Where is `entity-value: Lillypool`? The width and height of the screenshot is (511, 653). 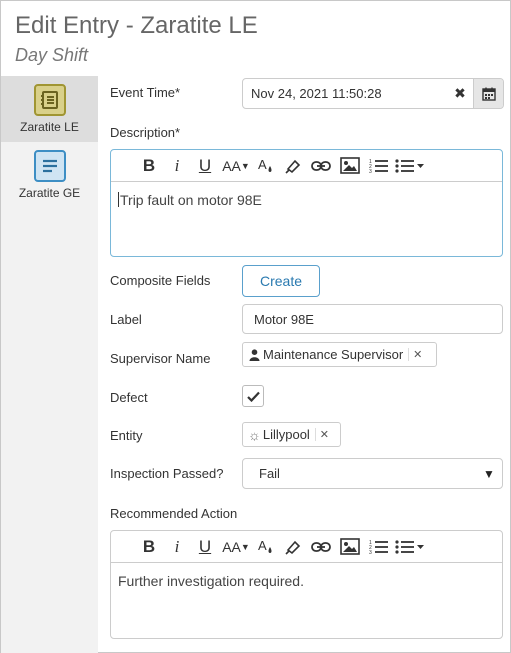 entity-value: Lillypool is located at coordinates (286, 434).